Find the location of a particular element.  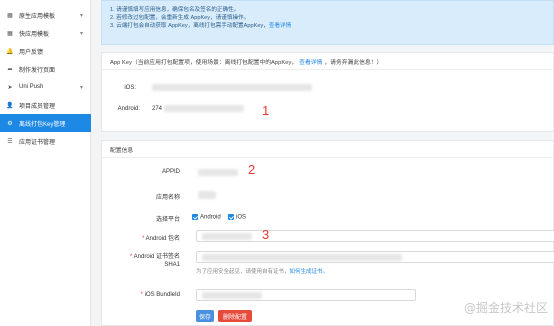

sidebar-item-label: 快应用模板 is located at coordinates (34, 34).